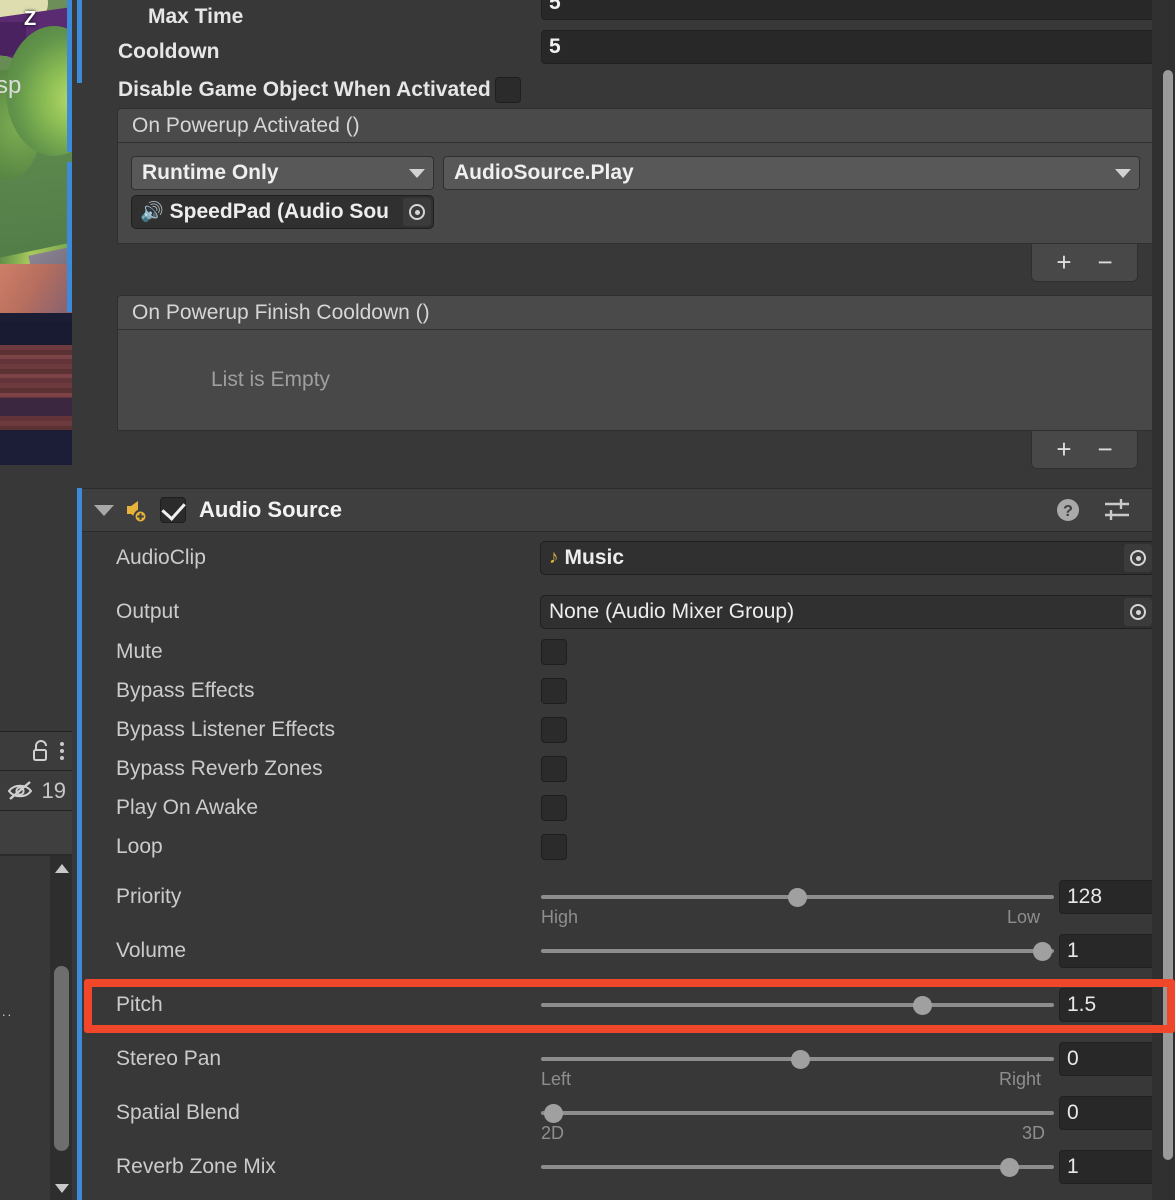 The height and width of the screenshot is (1200, 1175). Describe the element at coordinates (139, 1004) in the screenshot. I see `pitch-label: Pitch` at that location.